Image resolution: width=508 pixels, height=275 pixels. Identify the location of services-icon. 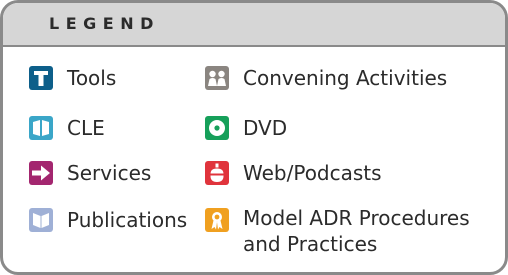
(41, 173).